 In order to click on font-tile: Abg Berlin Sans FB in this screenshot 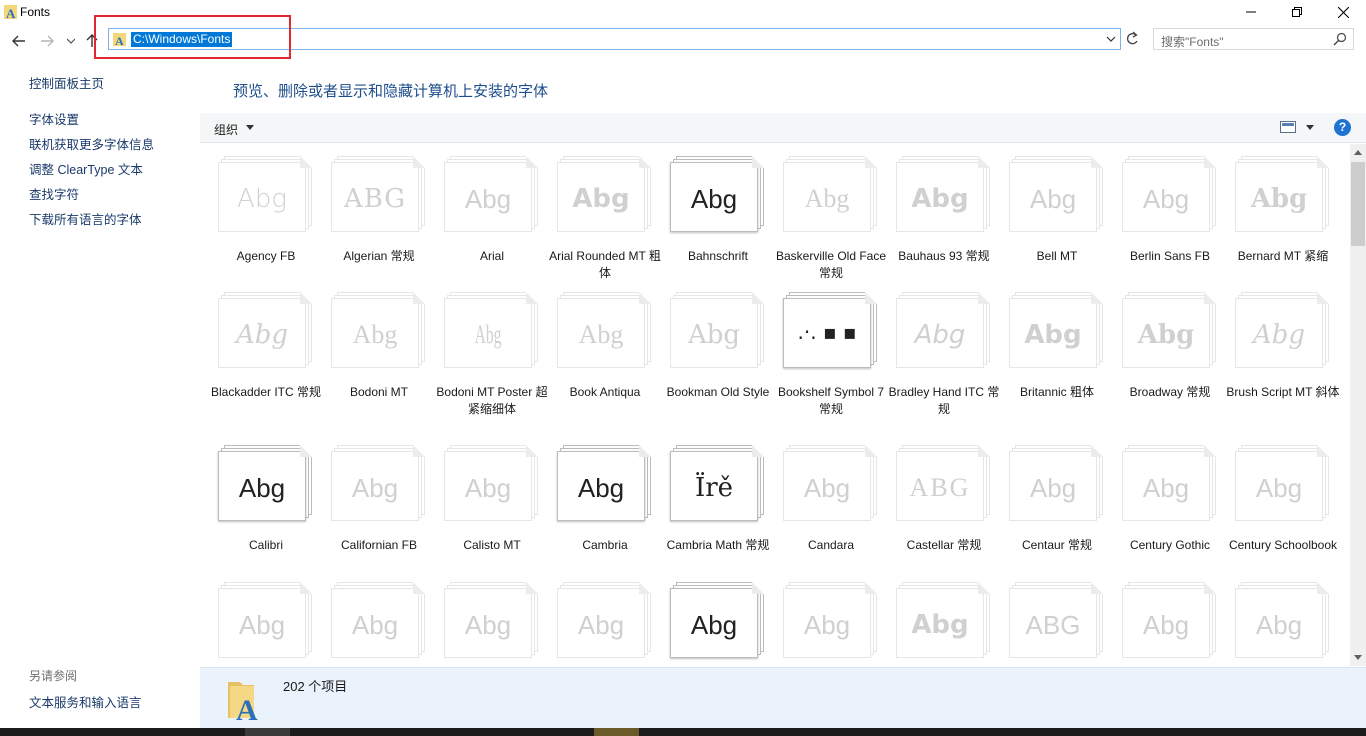, I will do `click(1160, 212)`.